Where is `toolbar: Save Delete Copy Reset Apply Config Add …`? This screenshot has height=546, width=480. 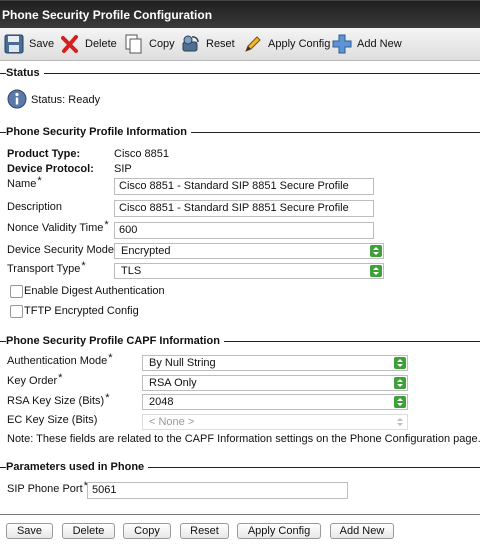 toolbar: Save Delete Copy Reset Apply Config Add … is located at coordinates (240, 44).